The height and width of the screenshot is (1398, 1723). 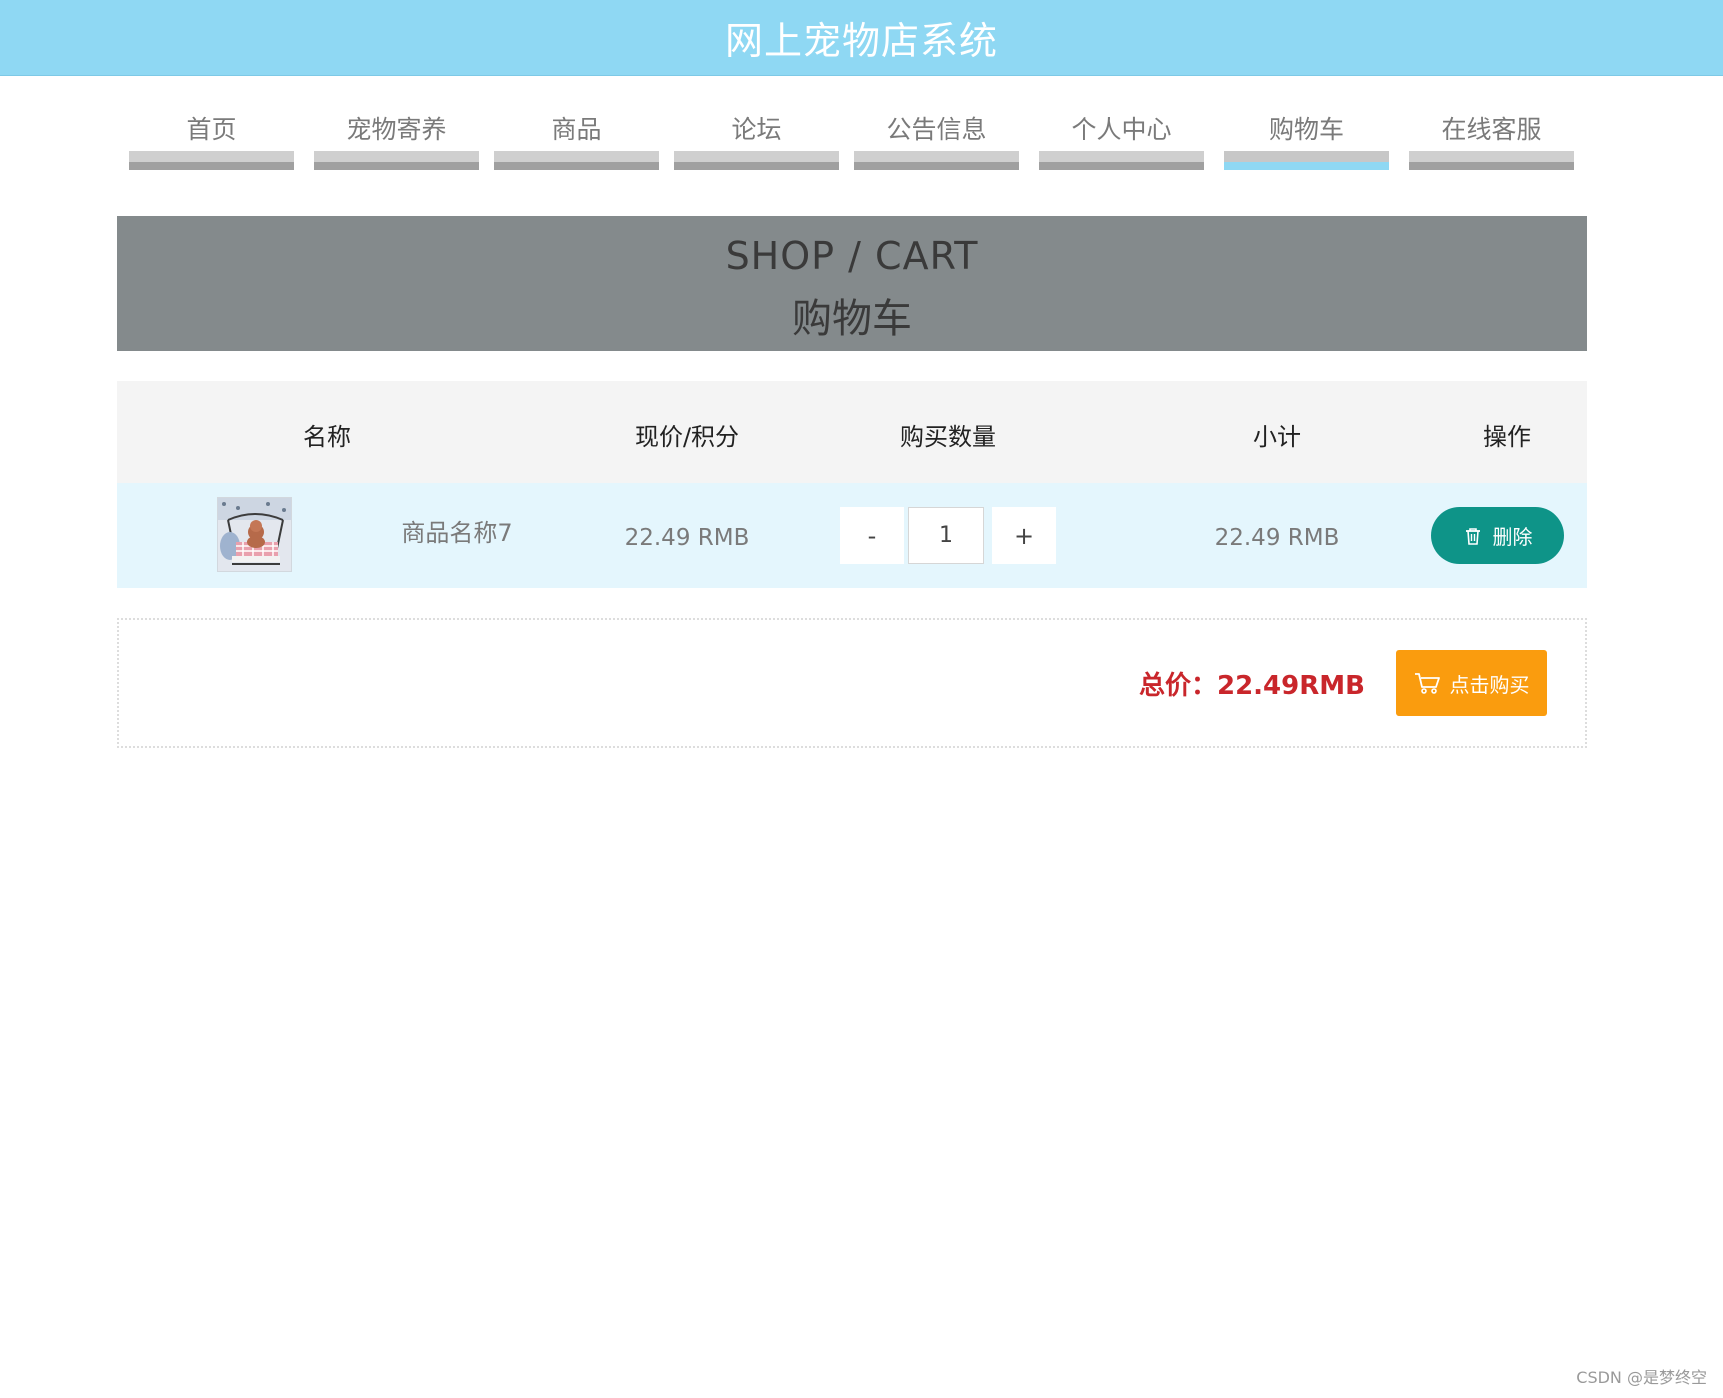 I want to click on nav-item-label: 商品, so click(x=576, y=129).